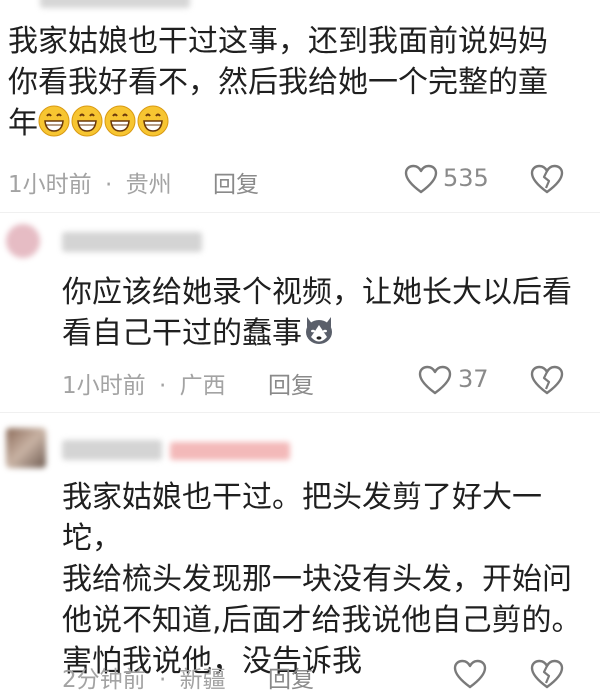  I want to click on comment-2-text: 你应该给她录个视频，让她长大以后看 看自己干过的蠢事, so click(327, 313).